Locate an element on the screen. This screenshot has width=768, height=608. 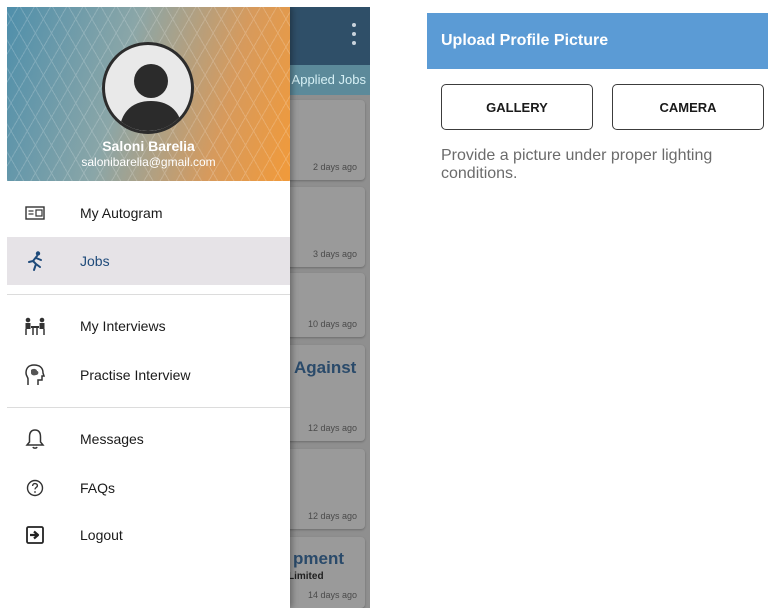
menu-item-my-autogram: My Autogram is located at coordinates (148, 213).